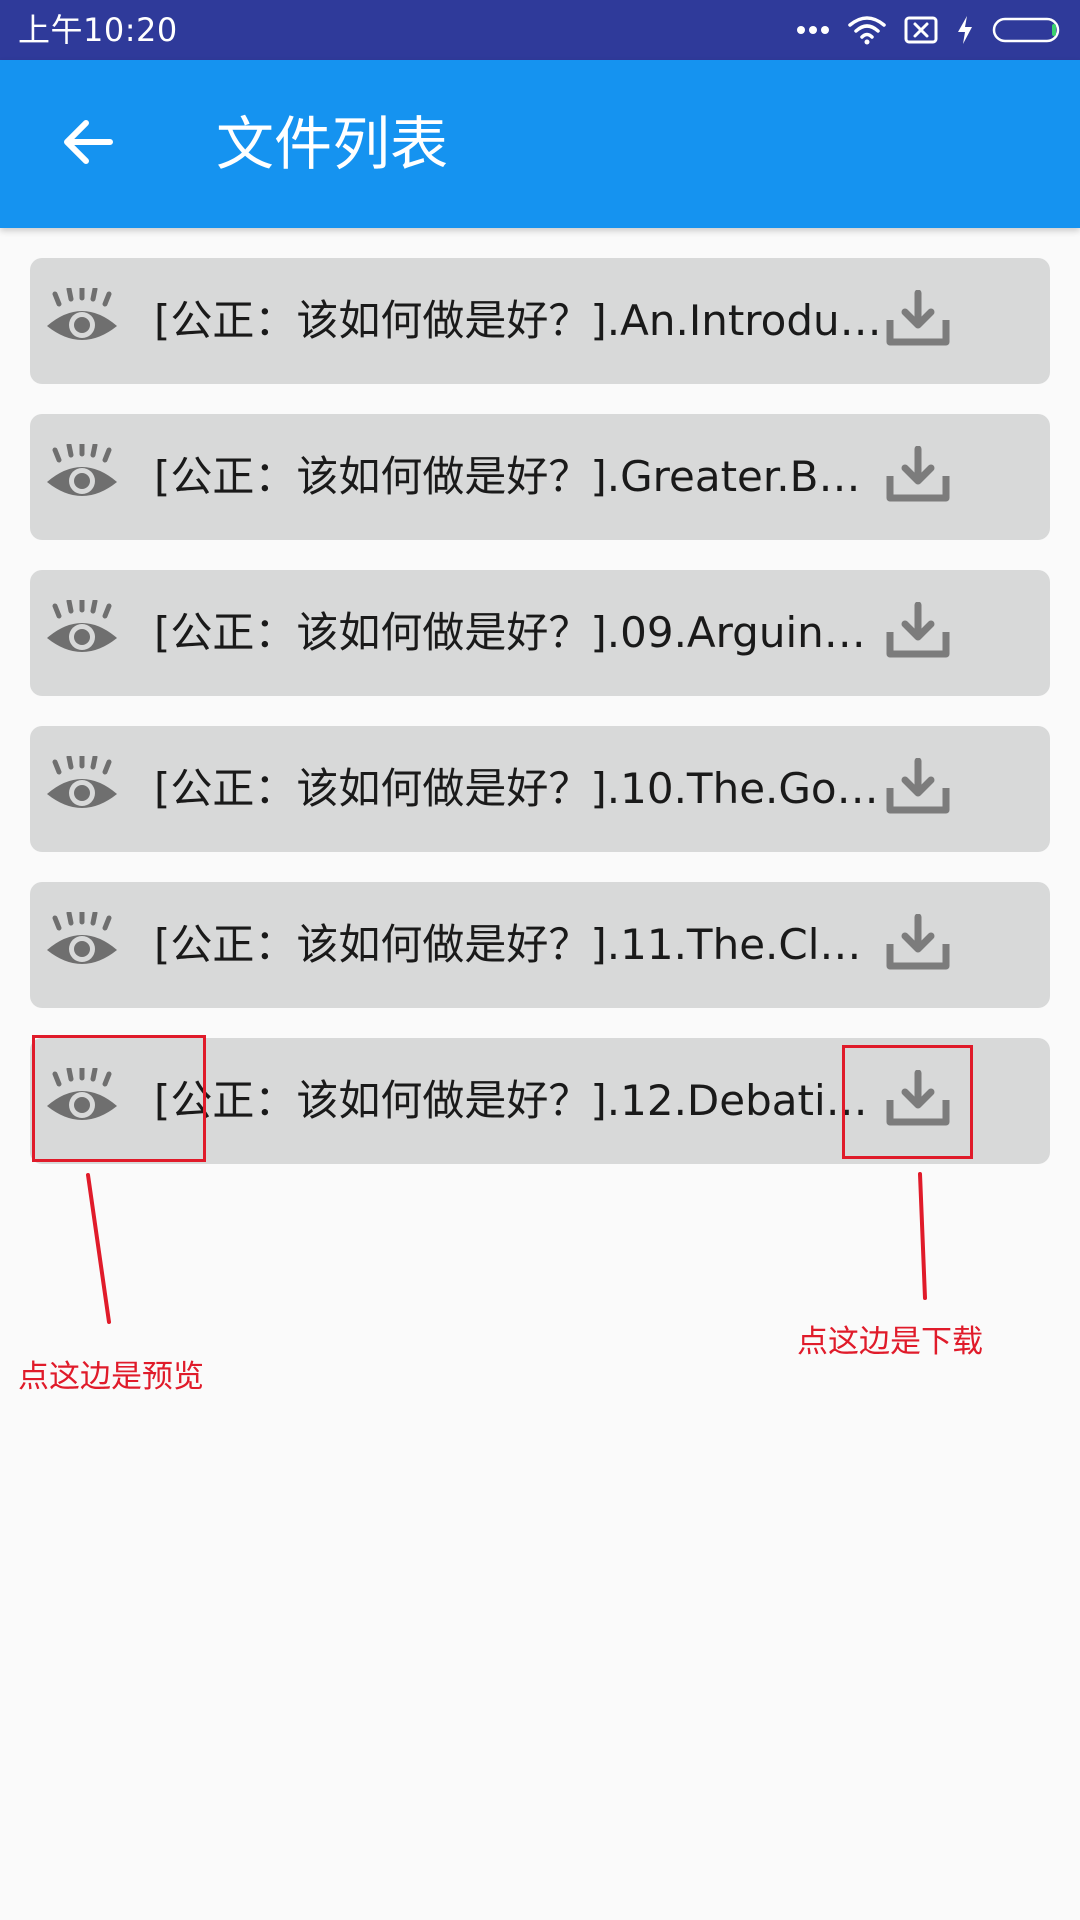 The image size is (1080, 1920). Describe the element at coordinates (965, 30) in the screenshot. I see `charging-icon` at that location.